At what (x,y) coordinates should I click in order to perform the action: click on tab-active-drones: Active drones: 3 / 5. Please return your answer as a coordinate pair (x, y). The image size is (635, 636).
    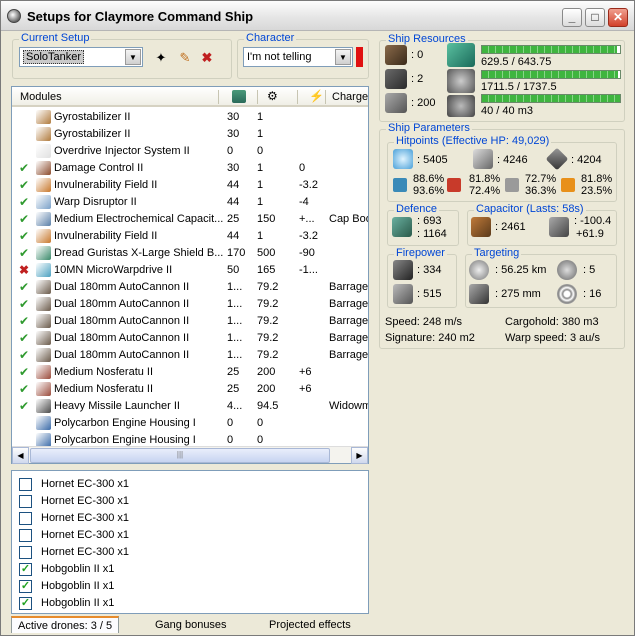
    Looking at the image, I should click on (65, 624).